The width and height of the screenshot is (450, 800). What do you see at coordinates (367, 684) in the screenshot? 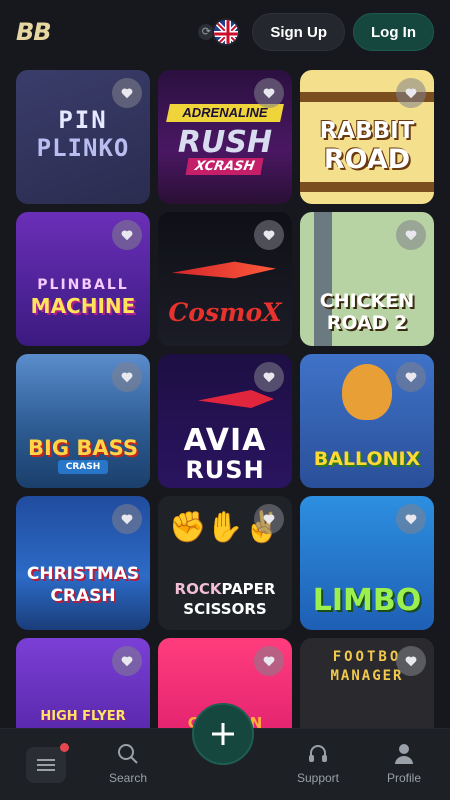
I see `game-tile-football-manager: FOOTBO MANAGER` at bounding box center [367, 684].